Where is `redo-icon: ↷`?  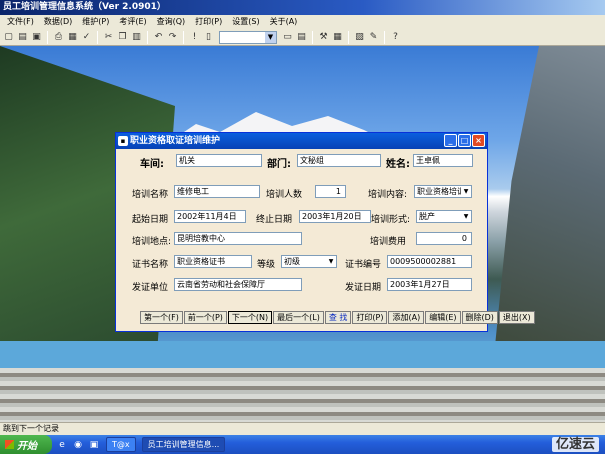
redo-icon: ↷ is located at coordinates (172, 37).